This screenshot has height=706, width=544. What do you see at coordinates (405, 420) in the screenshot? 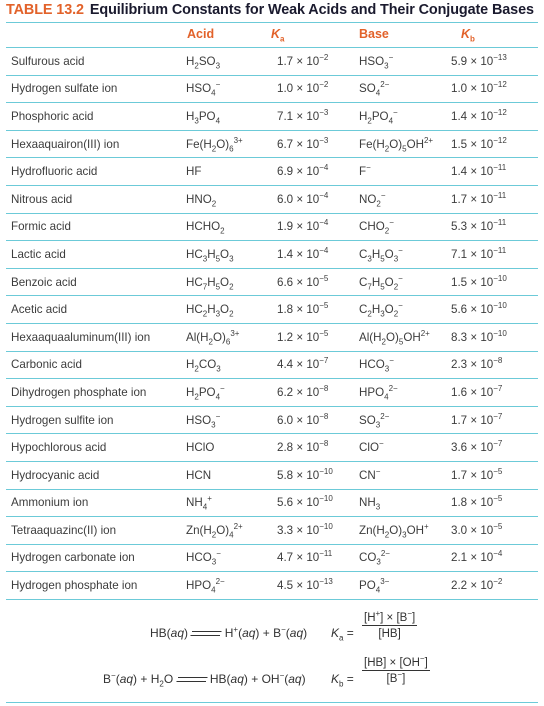
I see `base-formula: SO32−` at bounding box center [405, 420].